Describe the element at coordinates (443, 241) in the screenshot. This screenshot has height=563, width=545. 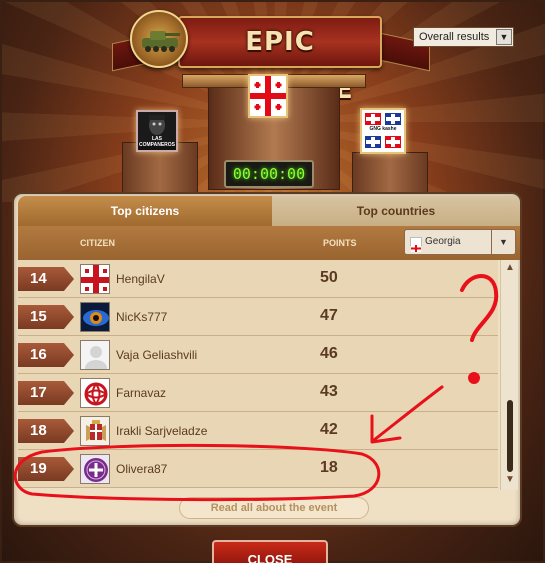
I see `country-filter-value: Georgia` at that location.